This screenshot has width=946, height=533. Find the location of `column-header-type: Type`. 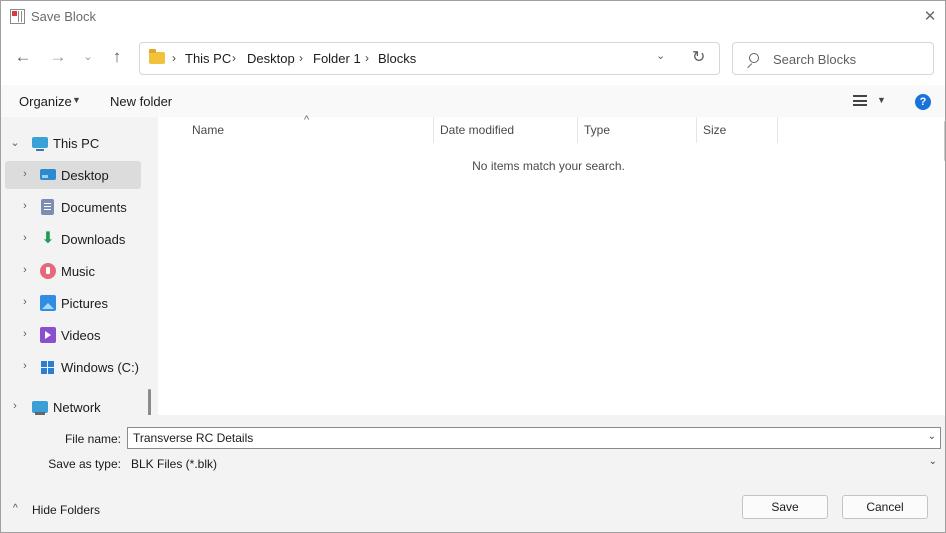

column-header-type: Type is located at coordinates (637, 130).